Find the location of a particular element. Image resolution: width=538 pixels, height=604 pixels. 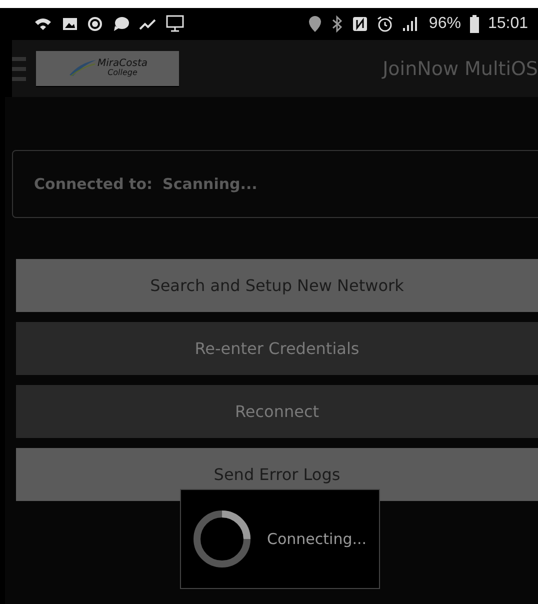

bluetooth-icon is located at coordinates (336, 24).